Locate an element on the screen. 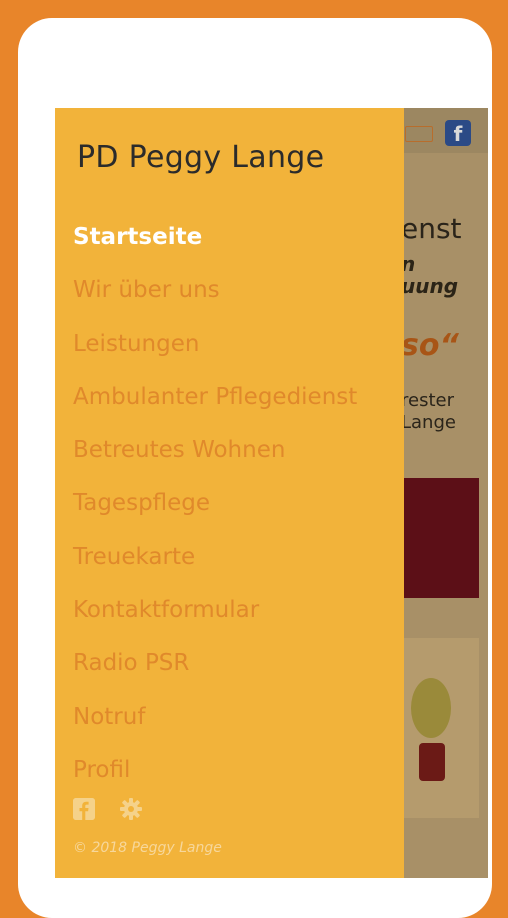 The width and height of the screenshot is (508, 918). menu-item-notruf: Notruf is located at coordinates (215, 717).